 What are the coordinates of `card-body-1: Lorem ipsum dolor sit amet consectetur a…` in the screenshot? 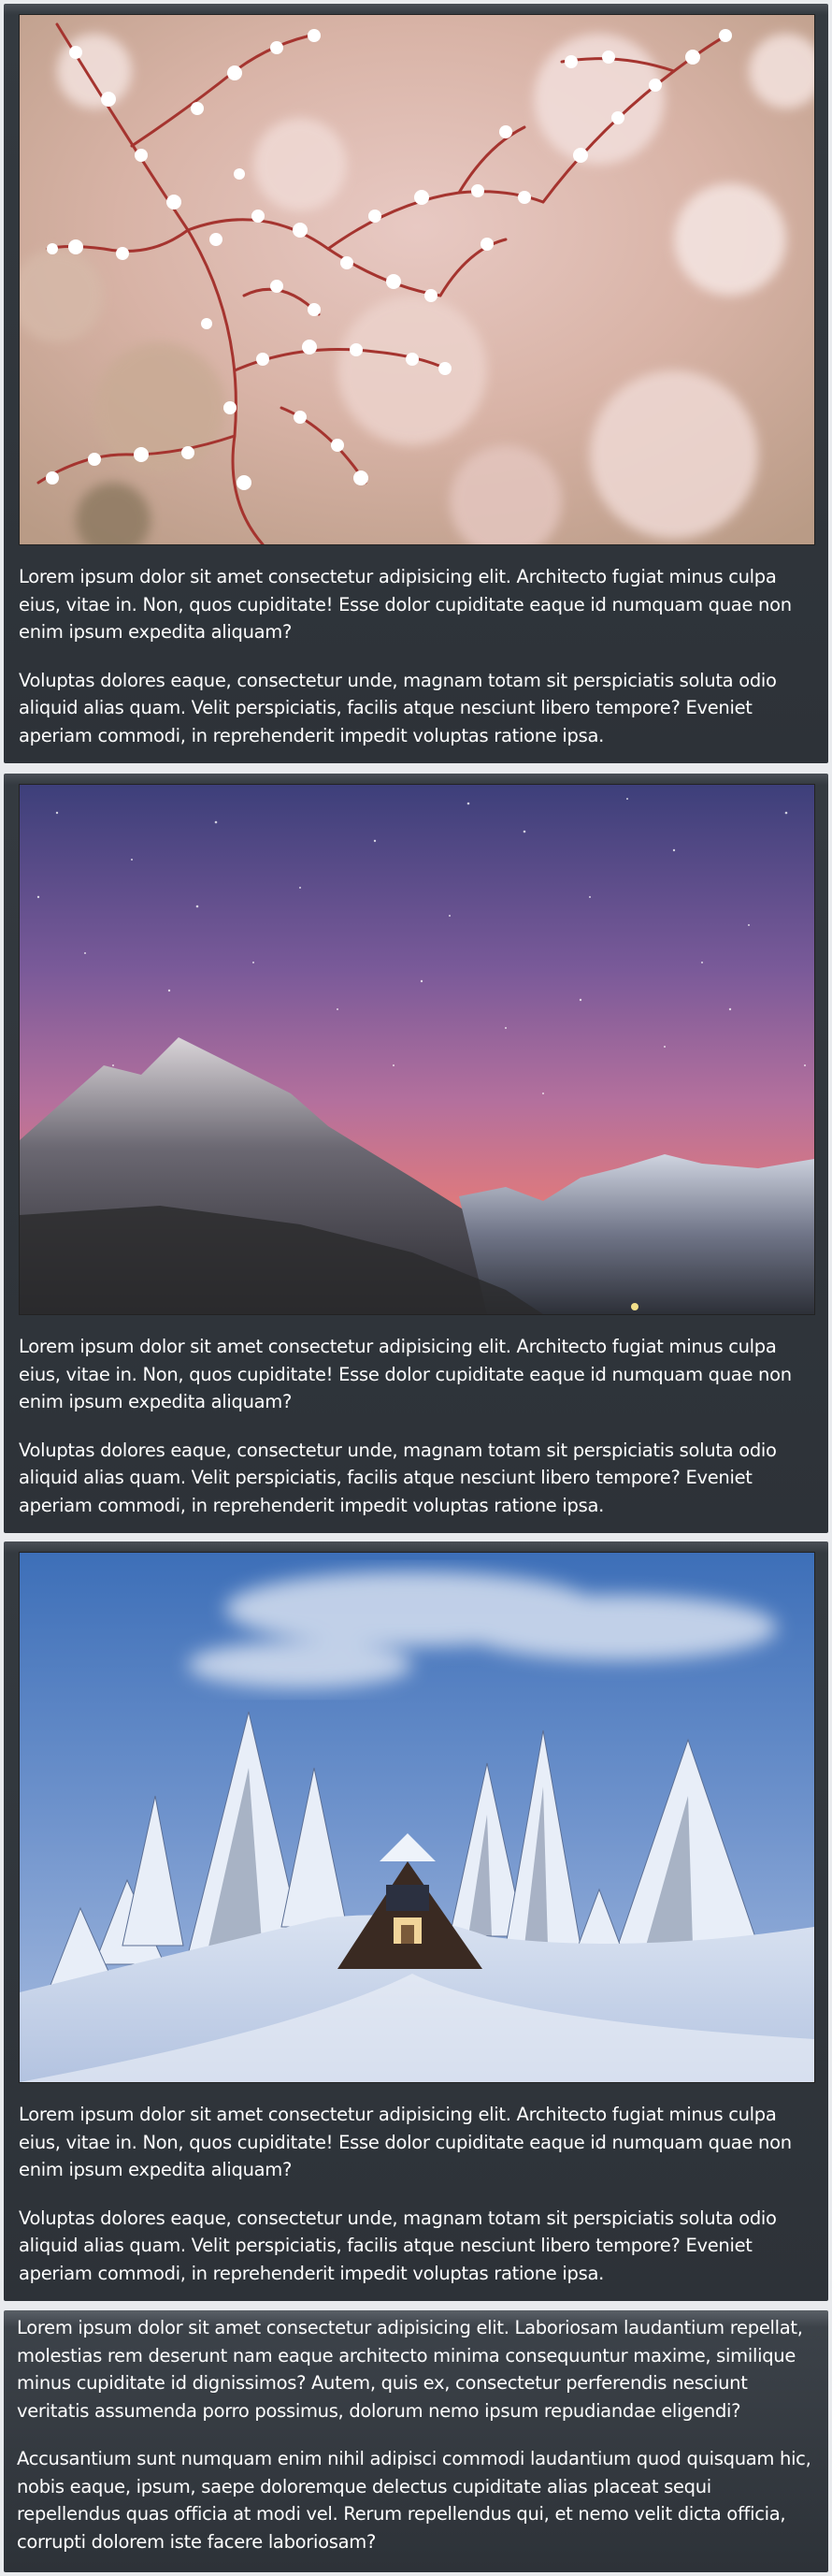 It's located at (416, 666).